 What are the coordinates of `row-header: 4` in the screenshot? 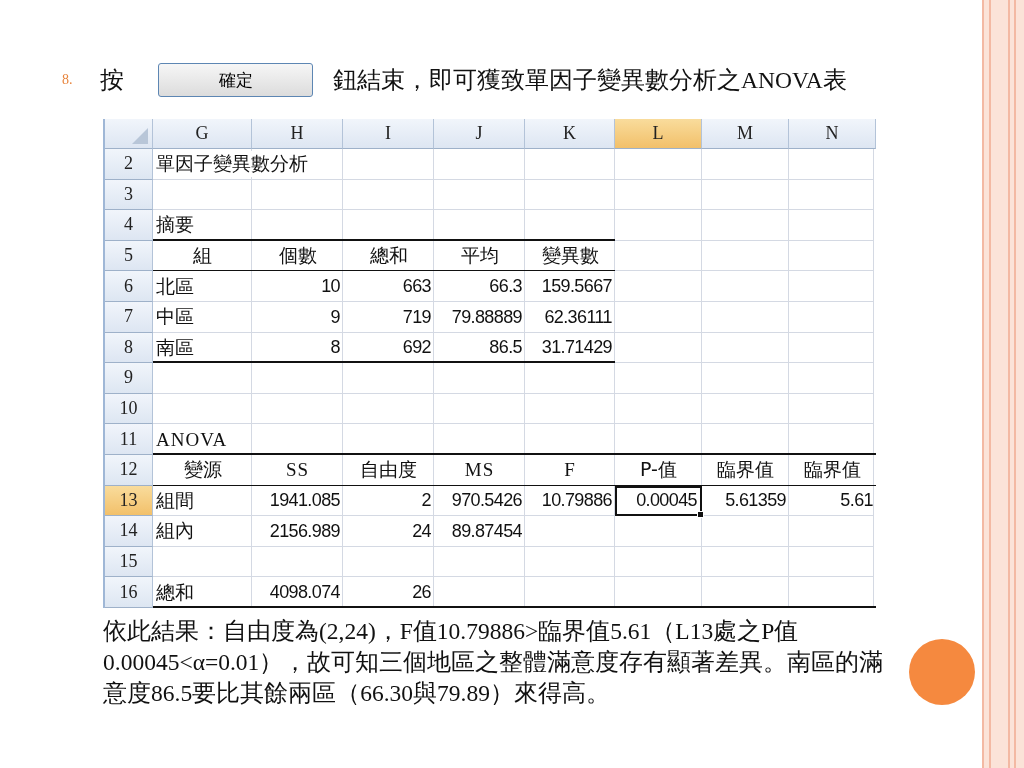 It's located at (129, 225).